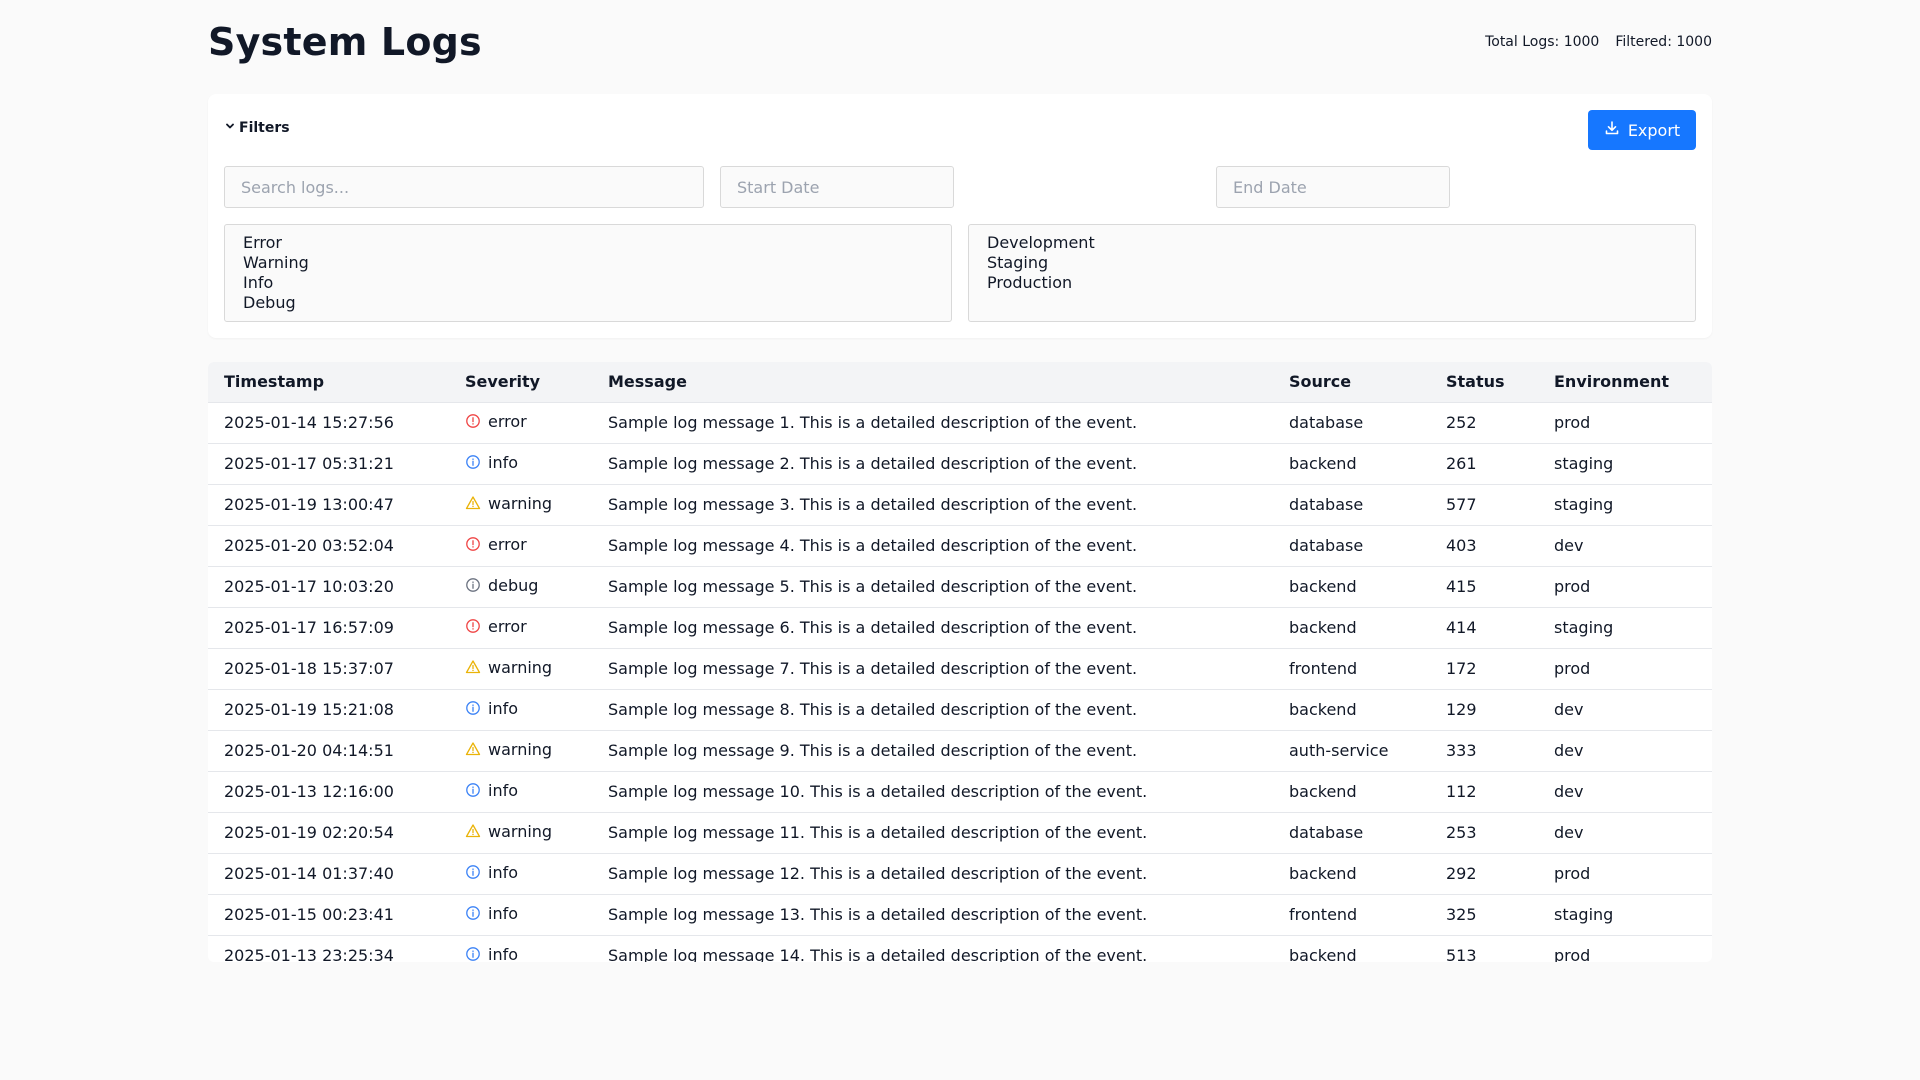 The height and width of the screenshot is (1080, 1920). I want to click on status-cell: 129, so click(1484, 709).